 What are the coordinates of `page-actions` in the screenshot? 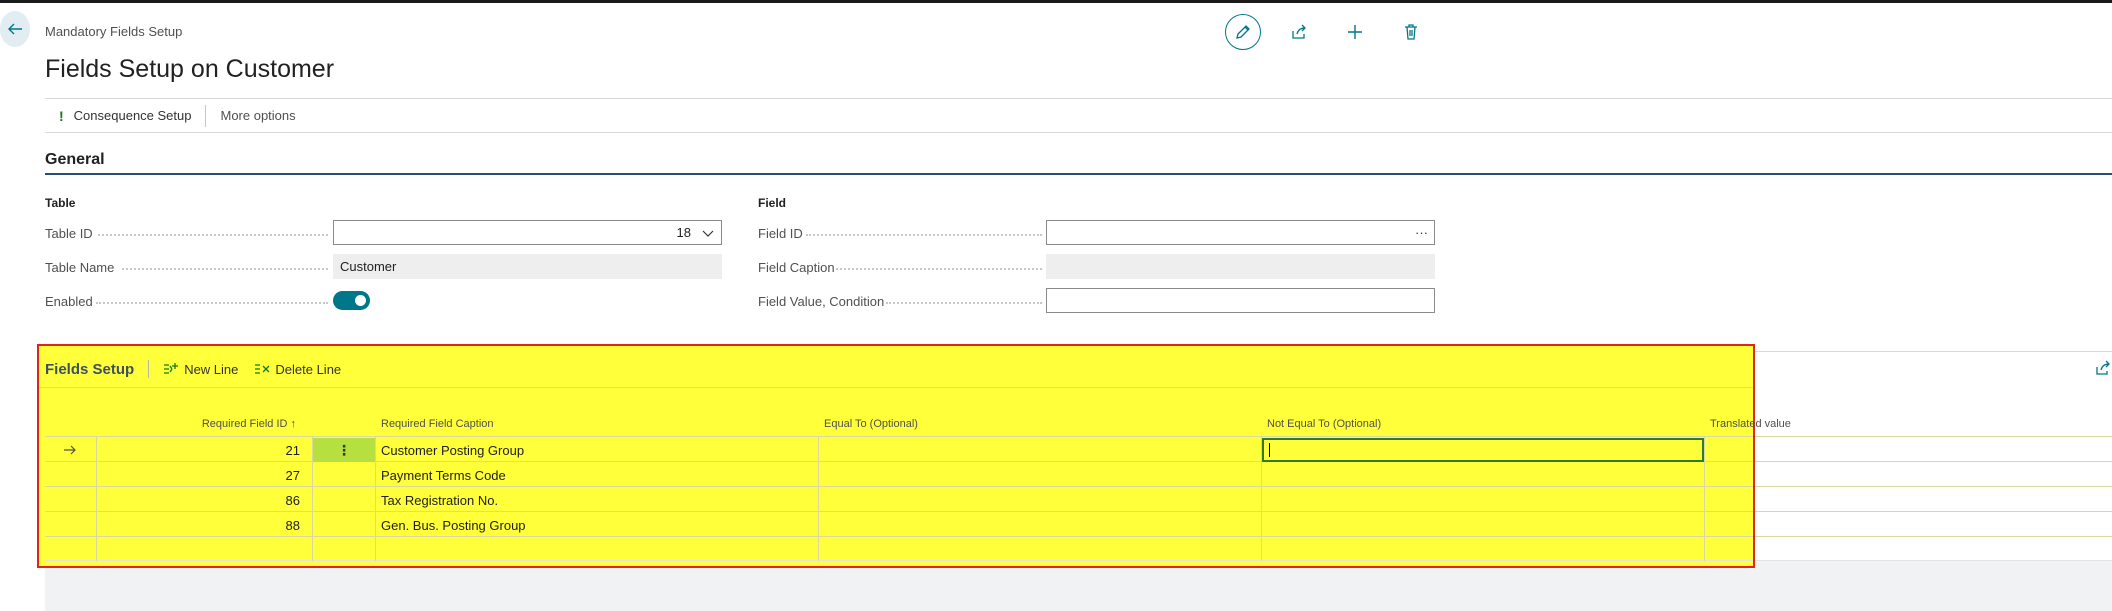 It's located at (1337, 32).